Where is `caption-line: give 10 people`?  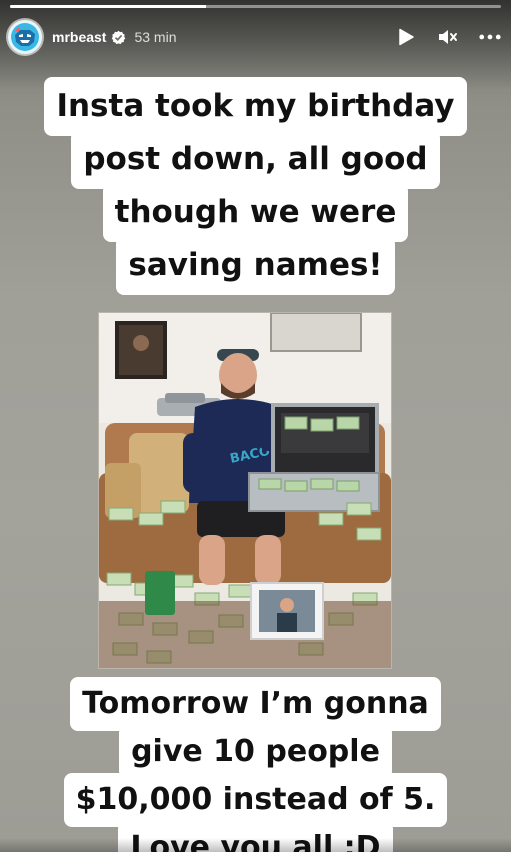 caption-line: give 10 people is located at coordinates (255, 752).